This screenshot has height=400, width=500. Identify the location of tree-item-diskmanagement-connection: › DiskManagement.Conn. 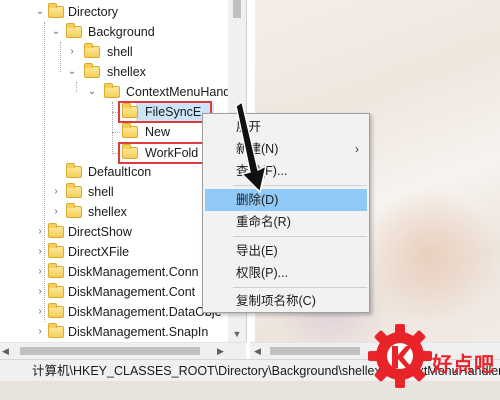
(114, 272).